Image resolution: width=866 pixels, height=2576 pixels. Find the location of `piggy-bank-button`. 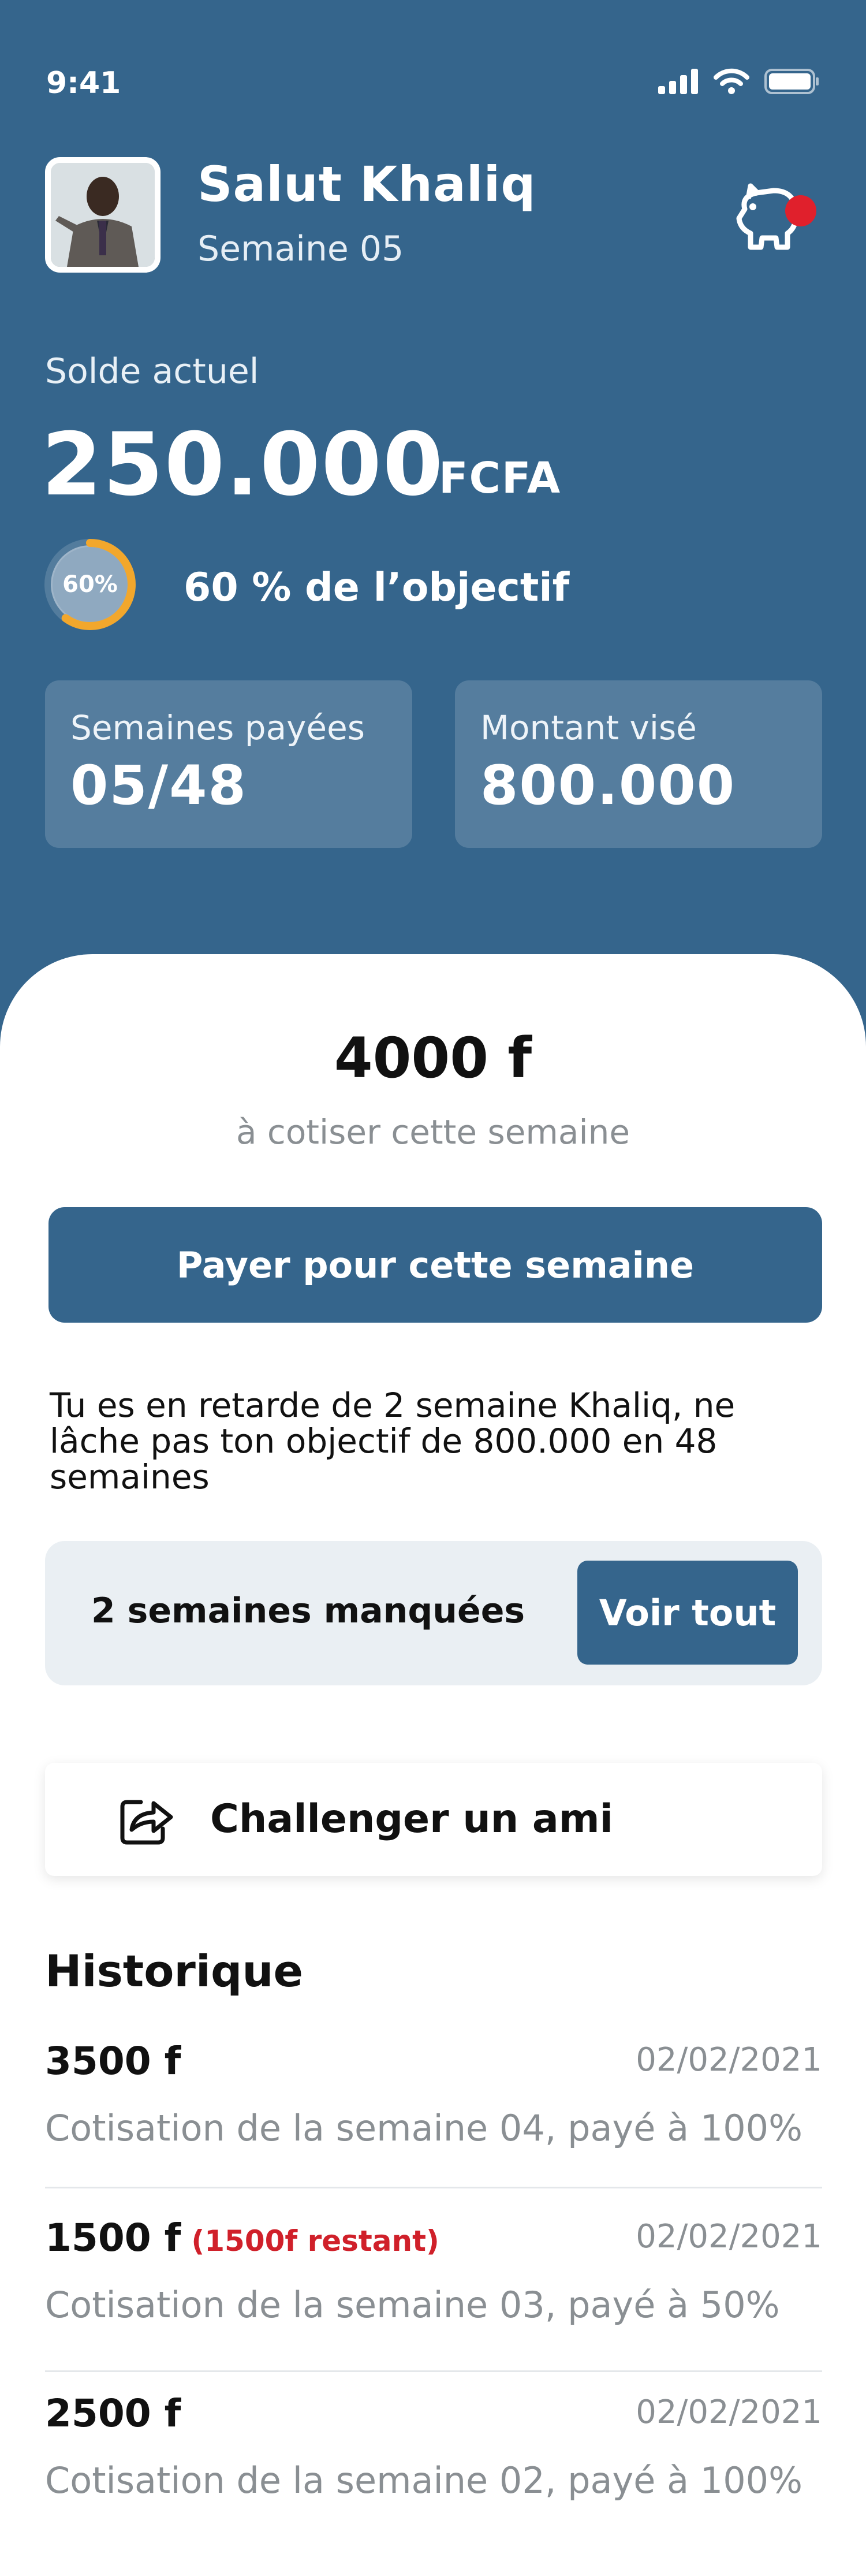

piggy-bank-button is located at coordinates (776, 214).